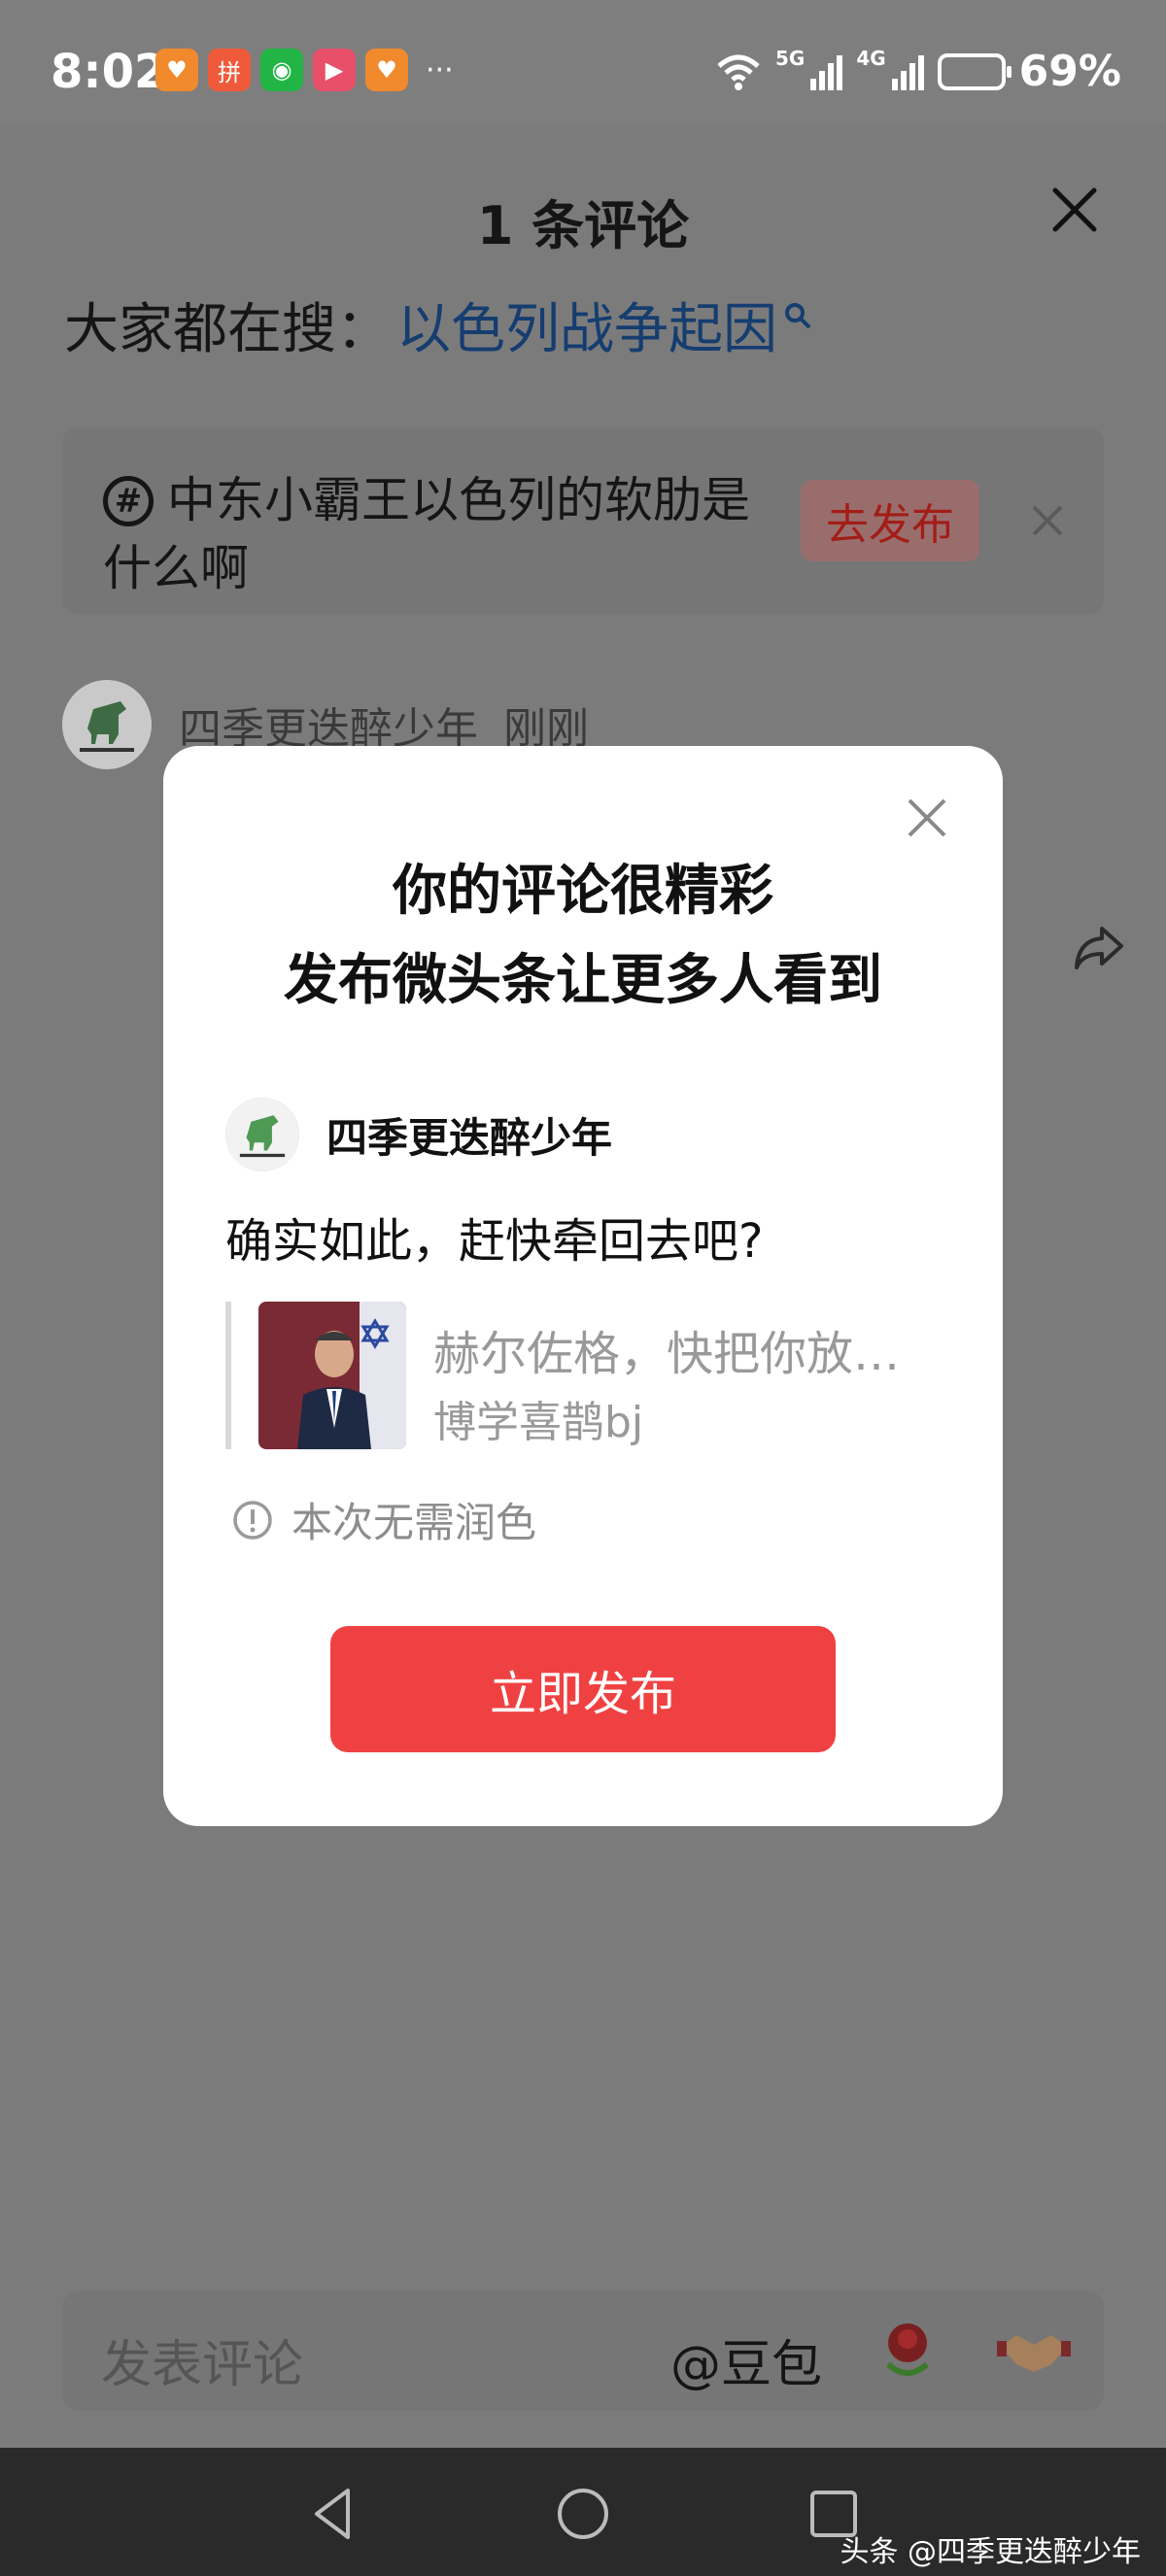  I want to click on trending-search: 大家都在搜： 以色列战争起因, so click(438, 325).